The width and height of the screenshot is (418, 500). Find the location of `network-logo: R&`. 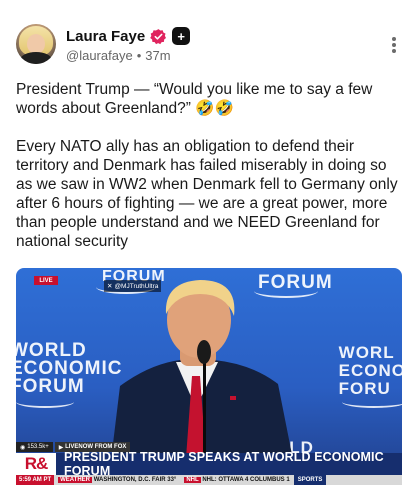

network-logo: R& is located at coordinates (36, 464).